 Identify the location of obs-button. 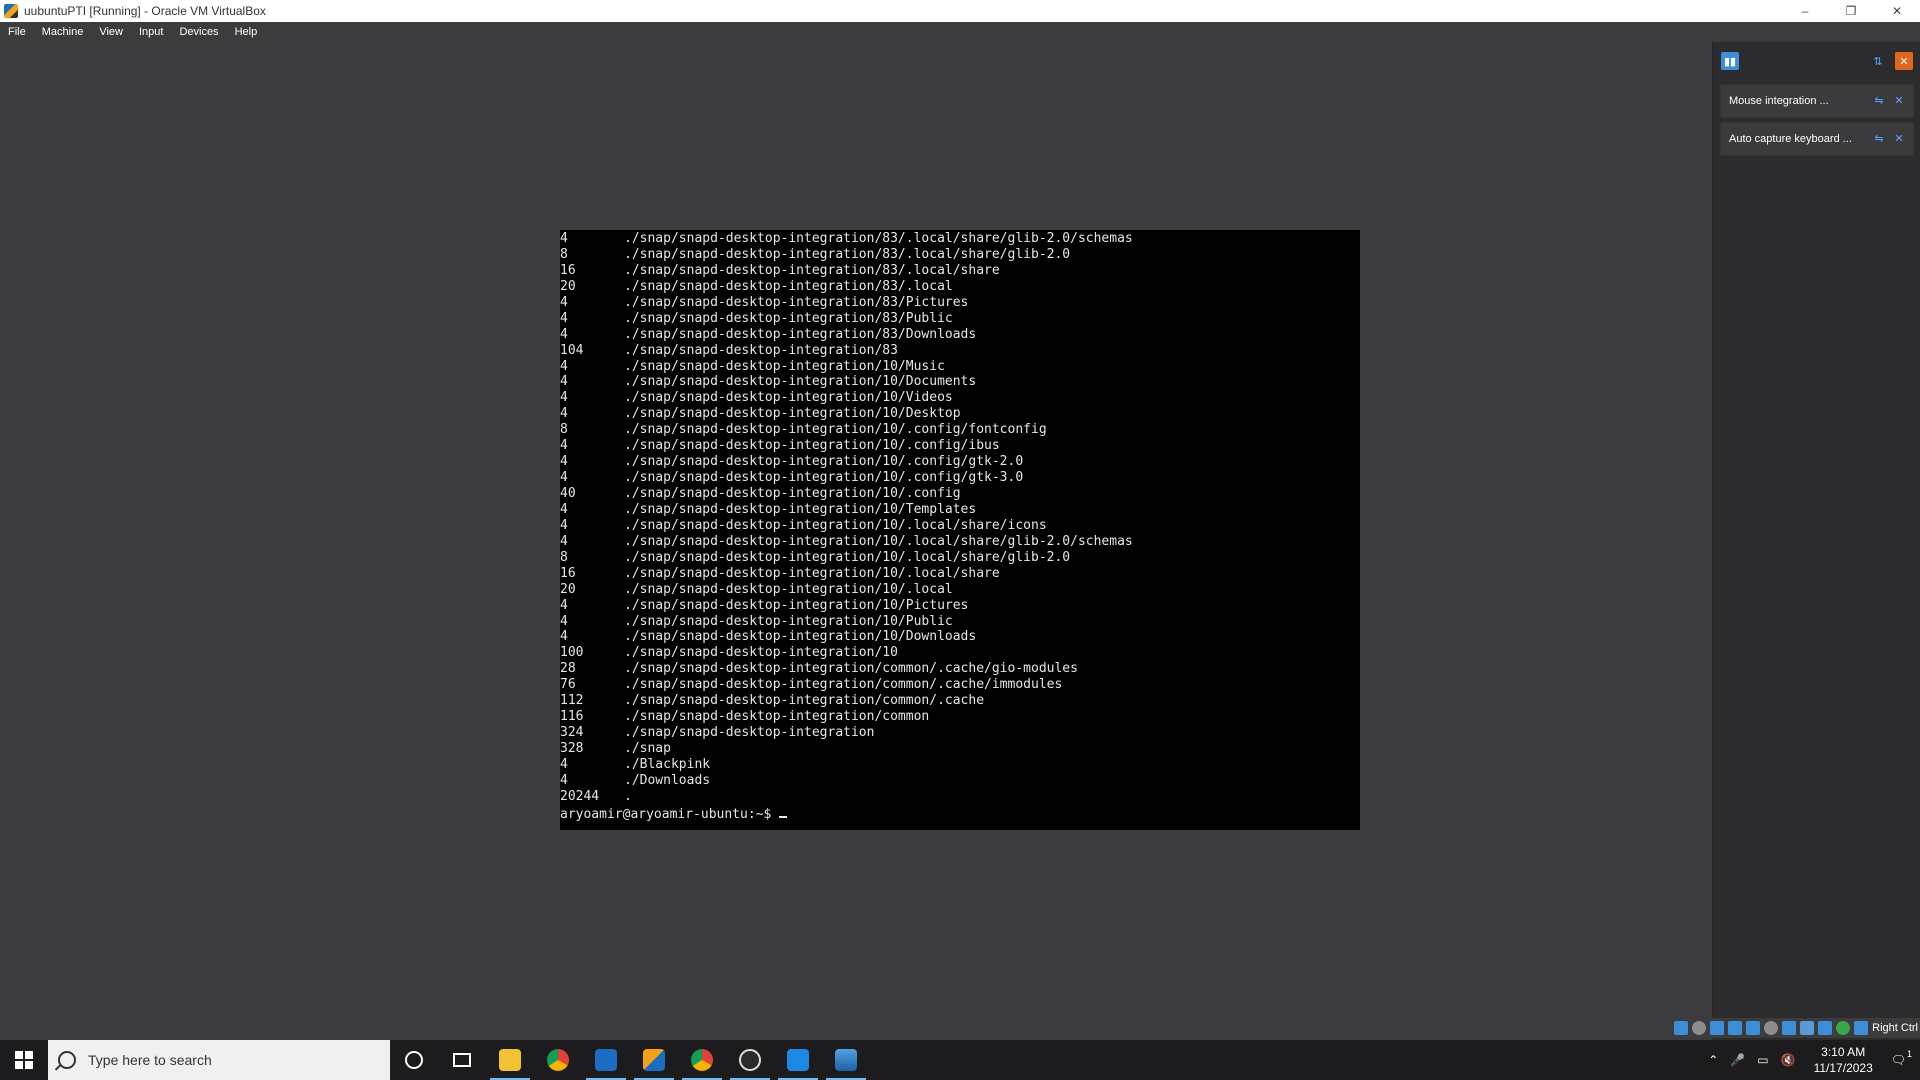
(750, 1060).